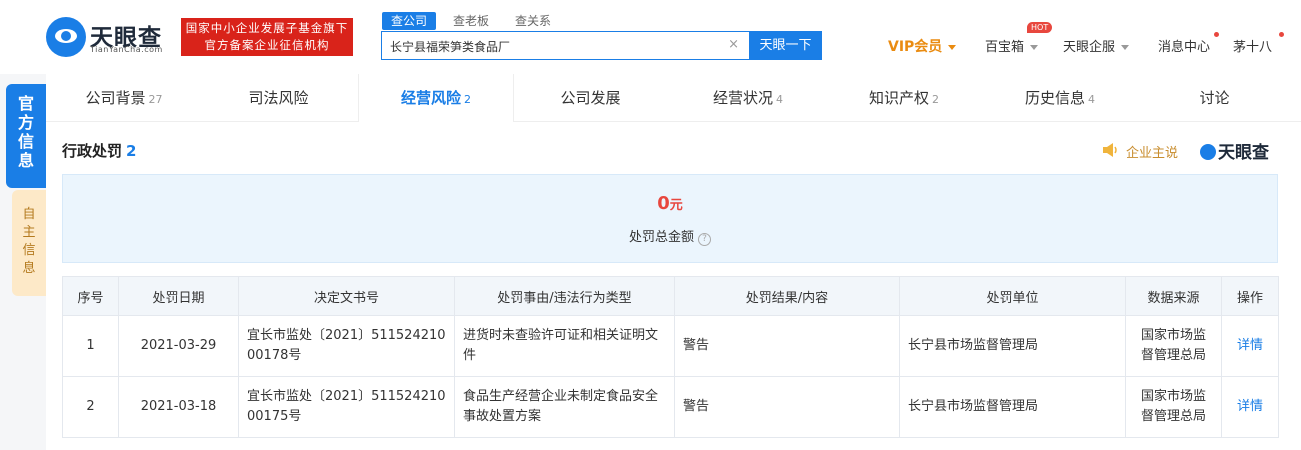  I want to click on col-header-authority: 处罚单位, so click(1012, 296).